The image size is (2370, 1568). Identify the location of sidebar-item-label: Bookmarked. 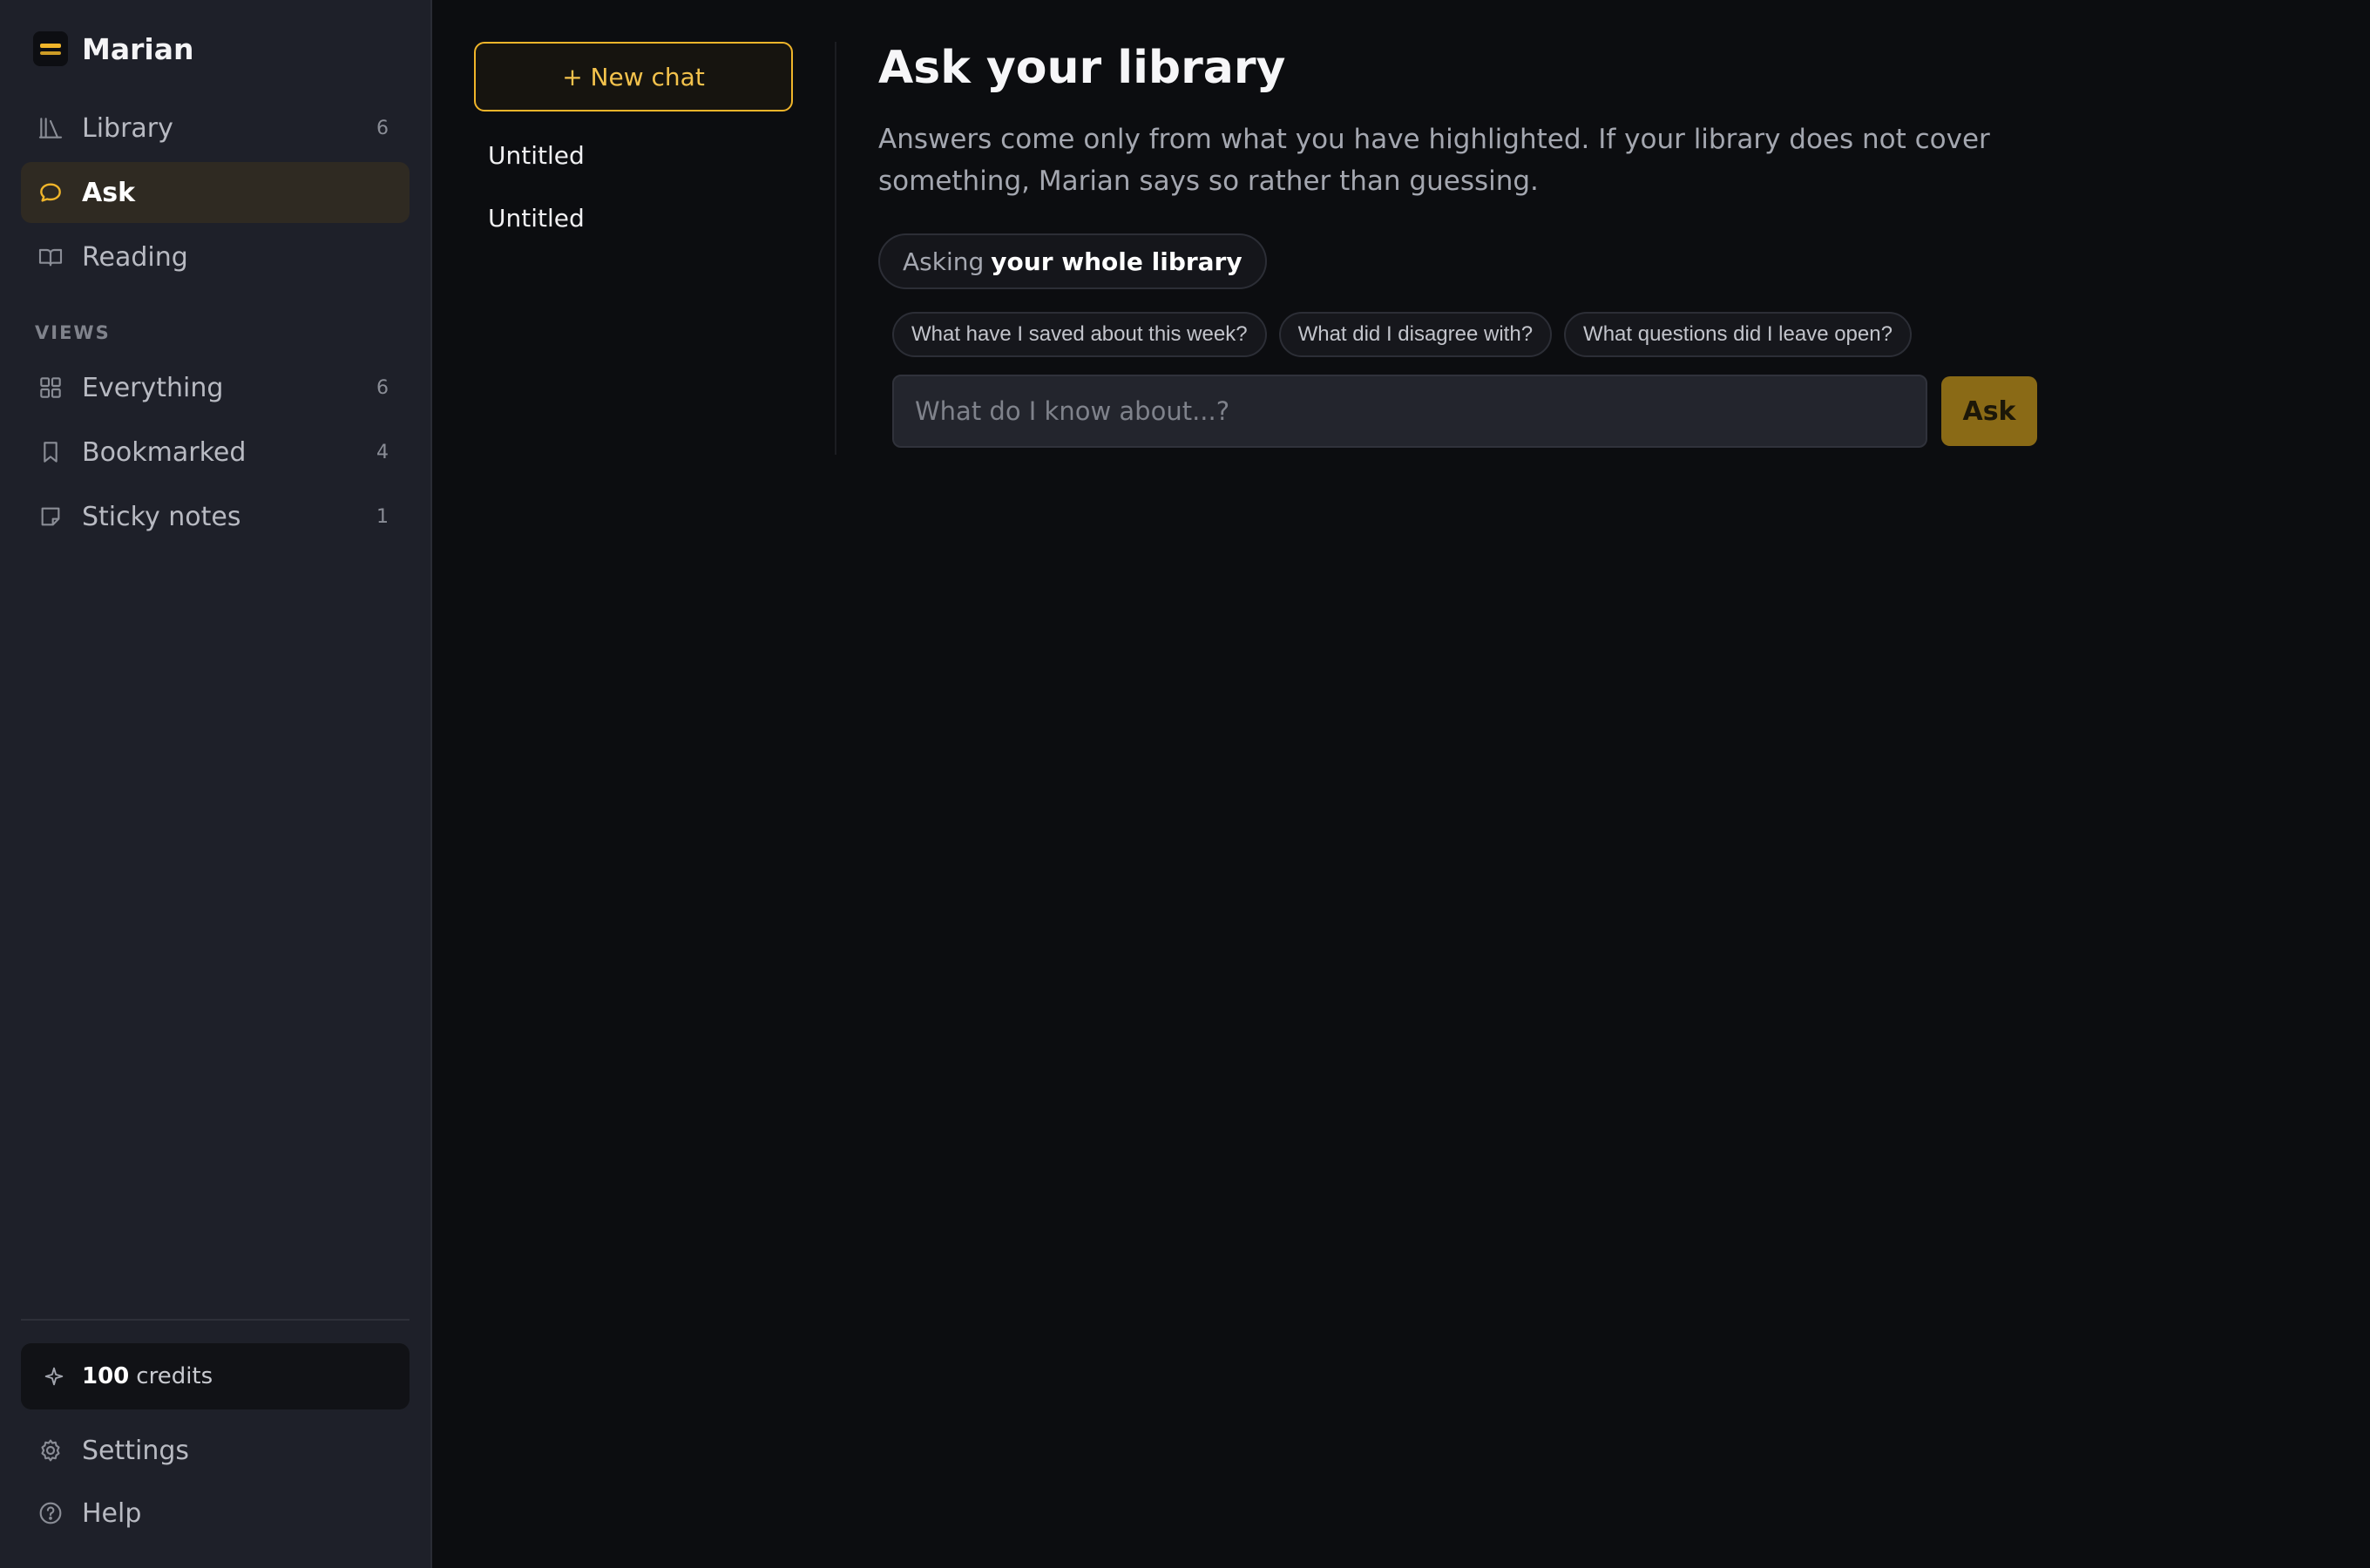
(164, 452).